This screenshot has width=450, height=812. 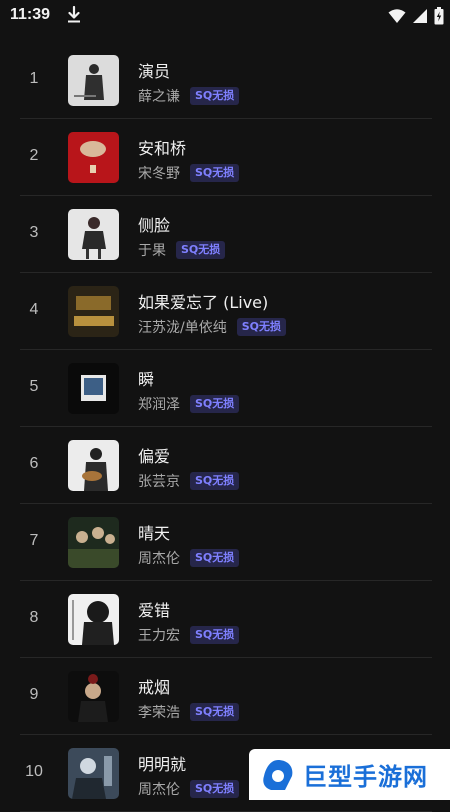 I want to click on rank-number: 4, so click(x=34, y=309).